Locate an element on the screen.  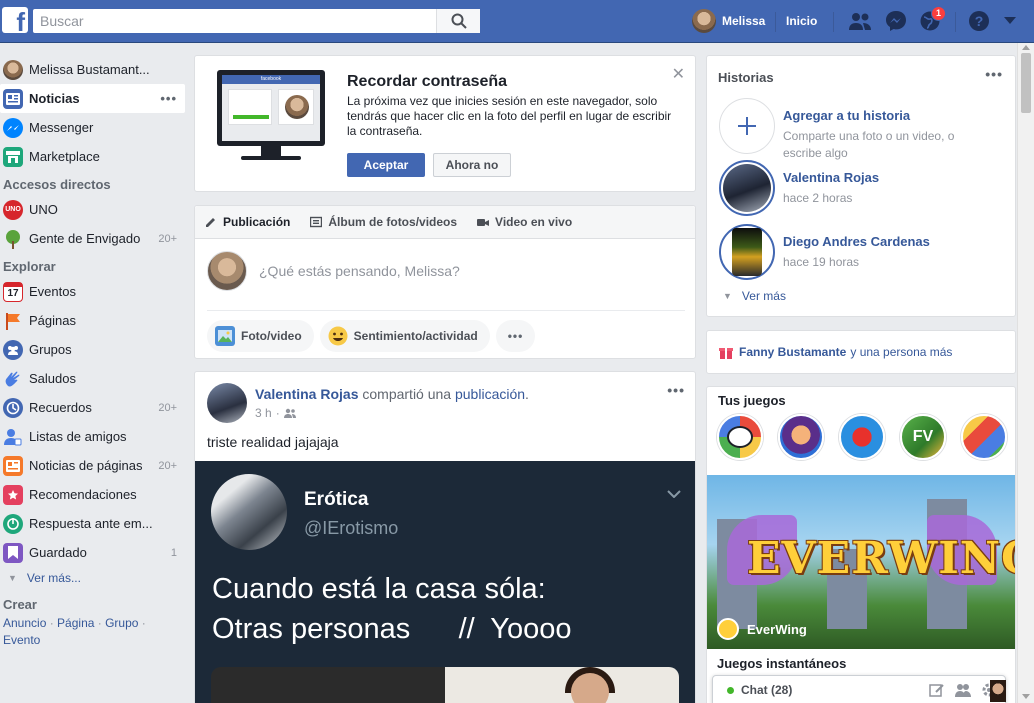
story-author: Diego Andres Cardenas is located at coordinates (856, 241).